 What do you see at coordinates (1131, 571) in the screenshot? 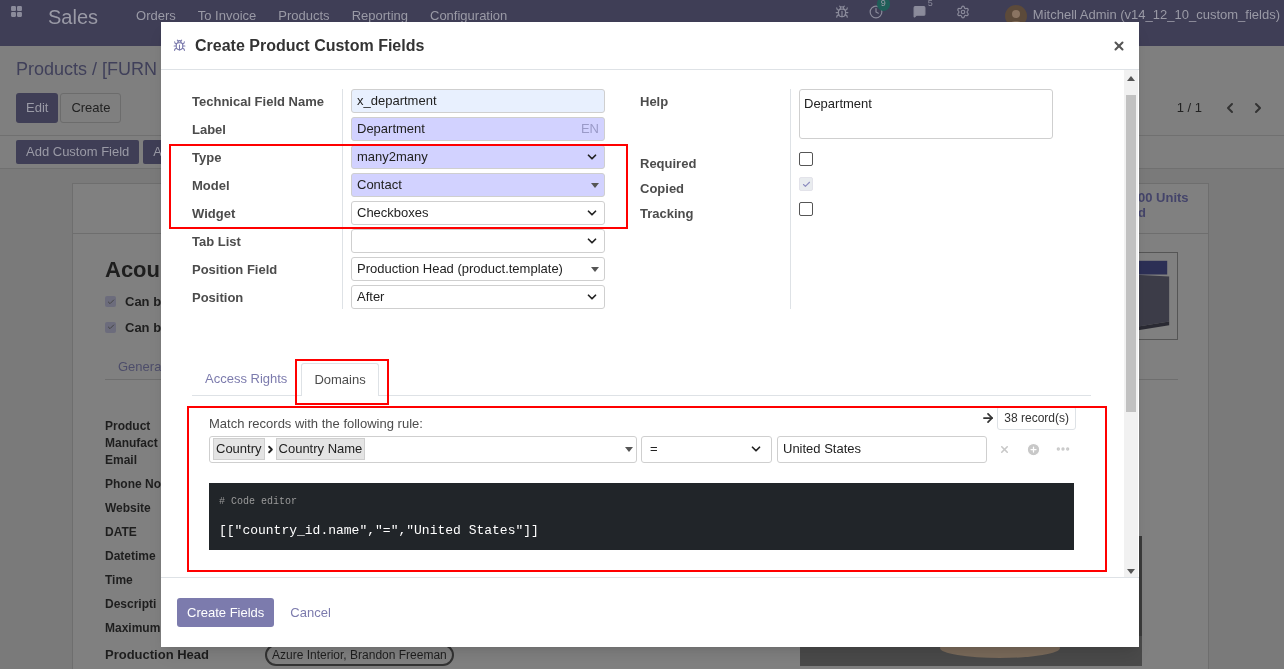
I see `scroll-down-icon` at bounding box center [1131, 571].